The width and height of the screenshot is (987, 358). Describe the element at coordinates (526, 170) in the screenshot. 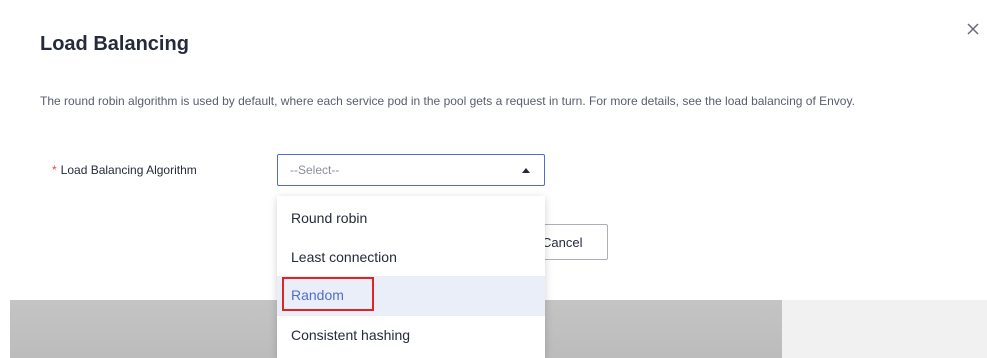

I see `caret-up-icon` at that location.